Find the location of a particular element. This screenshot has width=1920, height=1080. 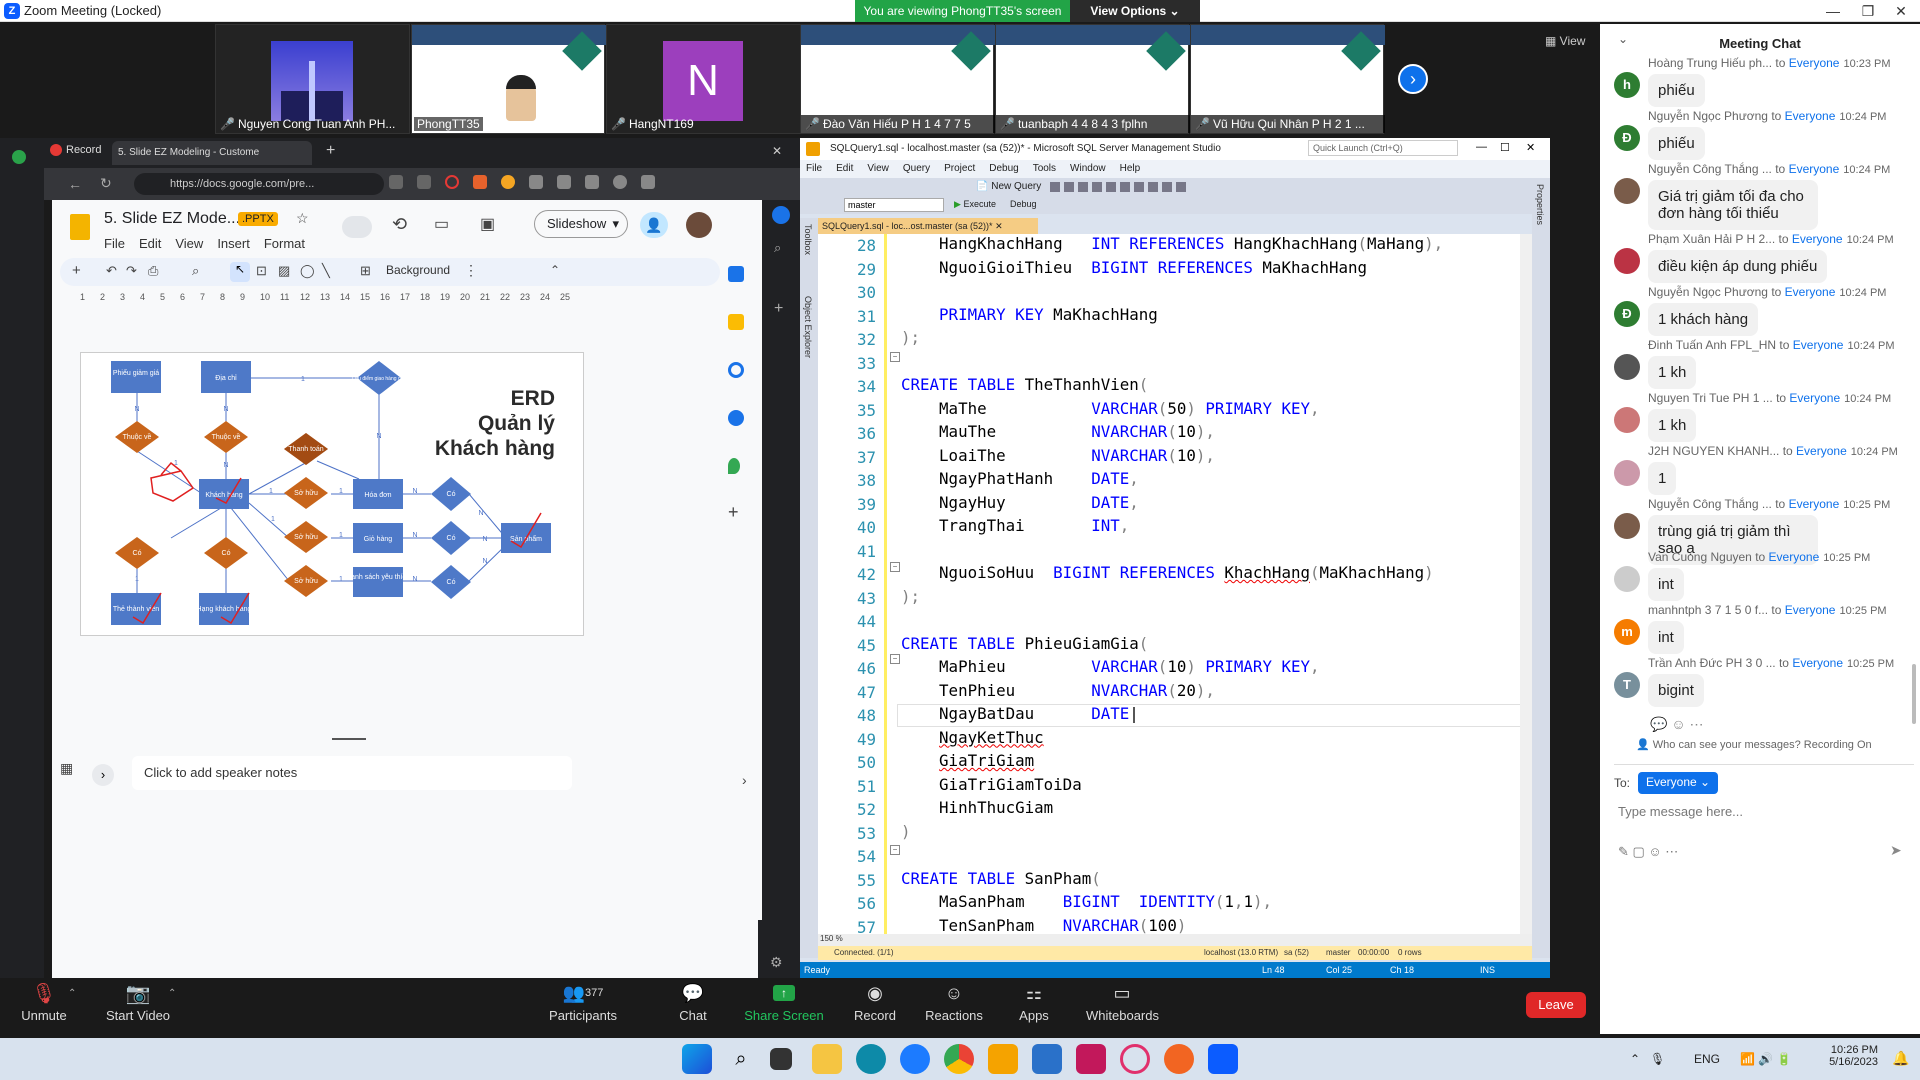

video-icon: ▣ is located at coordinates (487, 224).